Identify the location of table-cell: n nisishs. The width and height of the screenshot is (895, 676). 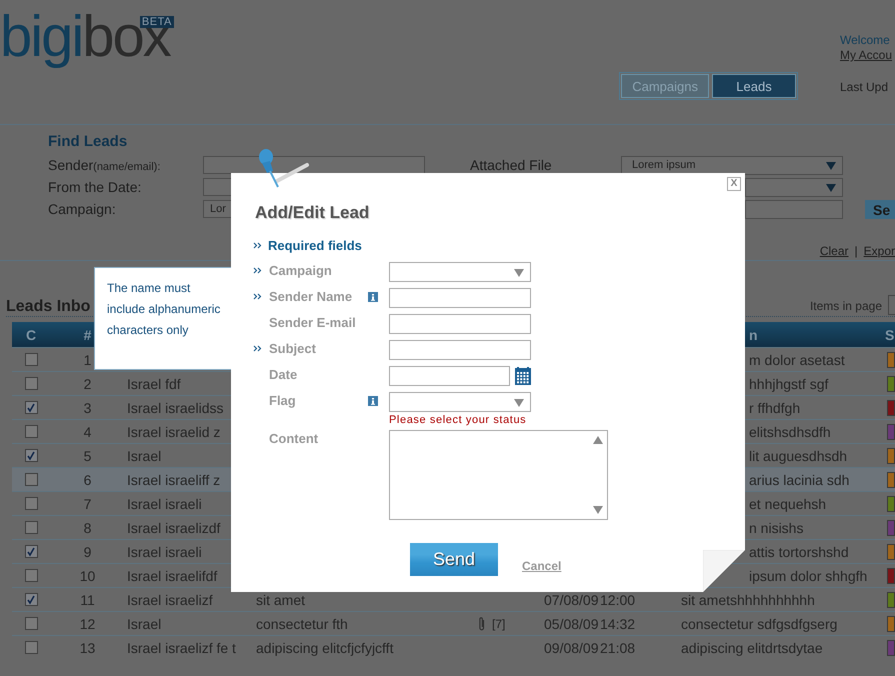
(776, 528).